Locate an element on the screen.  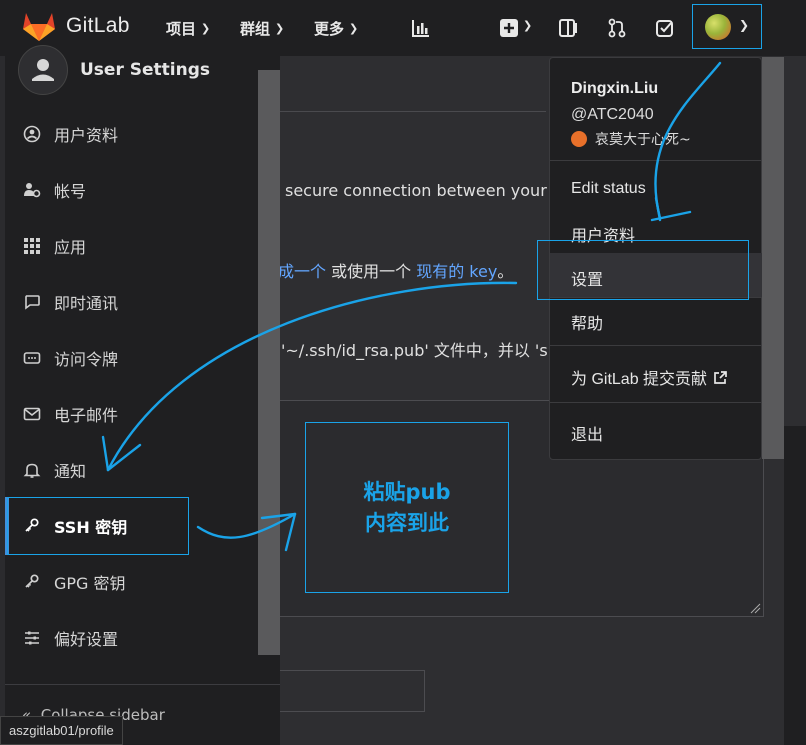
user-name: Dingxin.Liu is located at coordinates (614, 89).